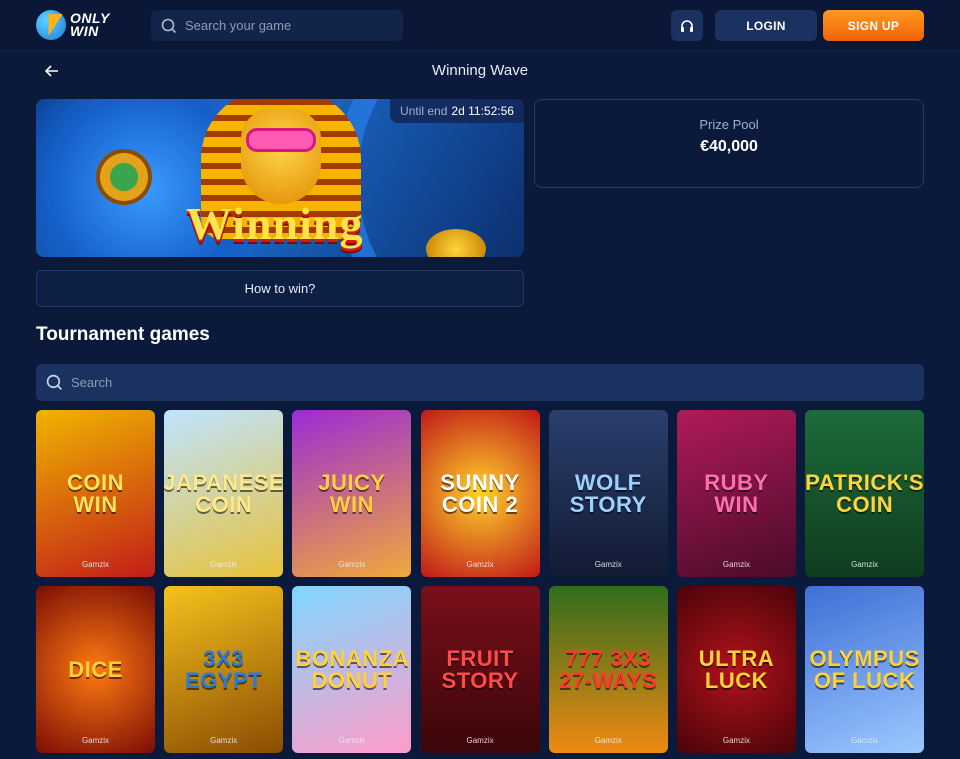  I want to click on game-title: PATRICK'S COIN, so click(865, 493).